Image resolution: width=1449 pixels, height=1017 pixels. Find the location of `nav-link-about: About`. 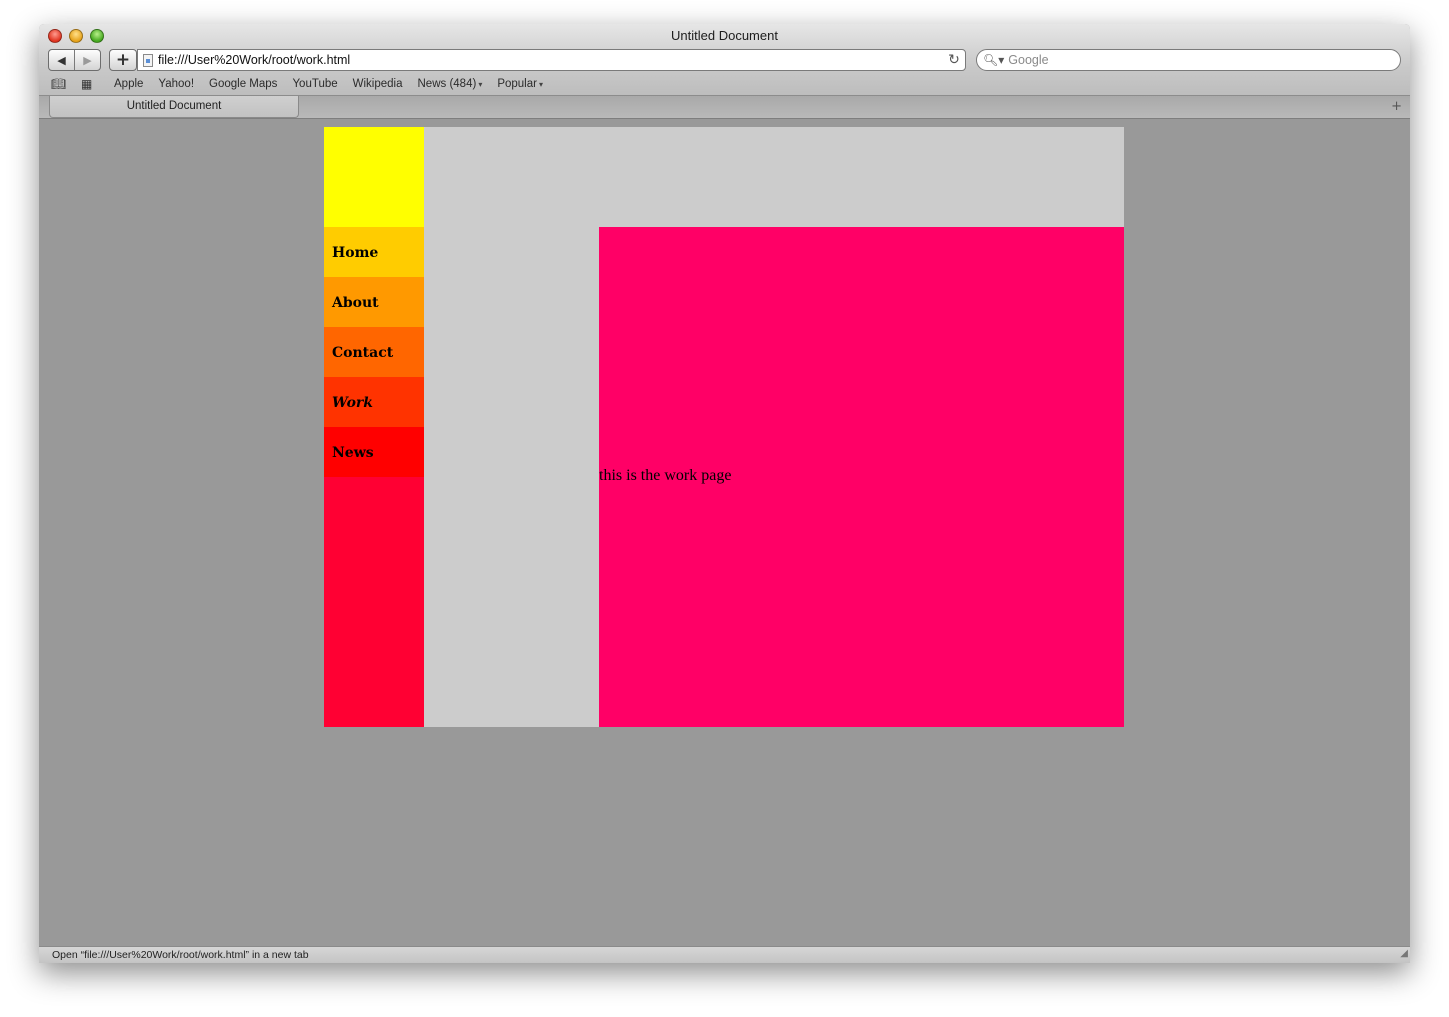

nav-link-about: About is located at coordinates (374, 302).